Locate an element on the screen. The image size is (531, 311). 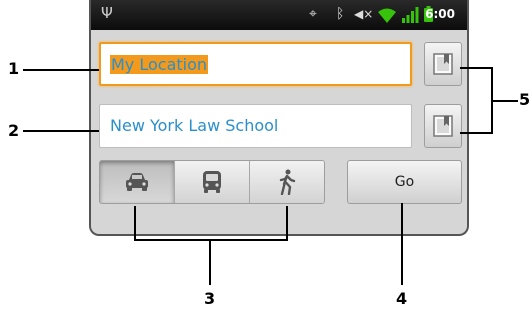
callout-3-bracket is located at coordinates (211, 240).